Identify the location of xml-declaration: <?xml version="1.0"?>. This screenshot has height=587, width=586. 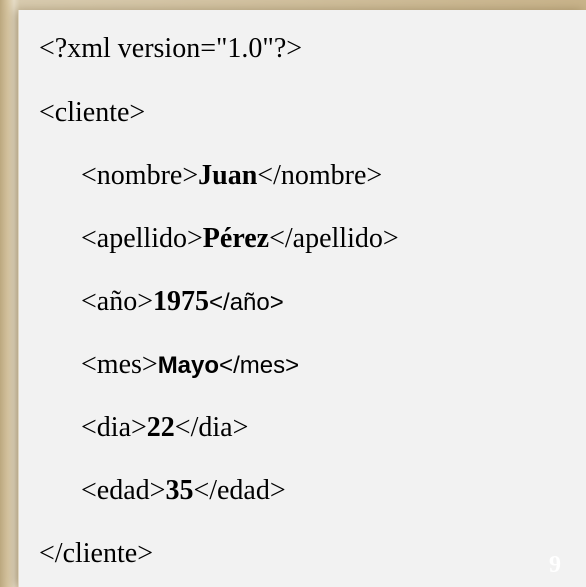
(171, 48).